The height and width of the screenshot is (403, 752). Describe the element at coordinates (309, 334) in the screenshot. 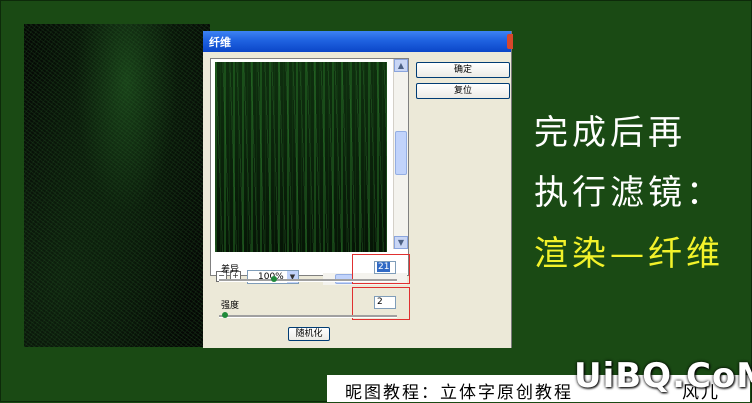

I see `randomize-button: 随机化` at that location.